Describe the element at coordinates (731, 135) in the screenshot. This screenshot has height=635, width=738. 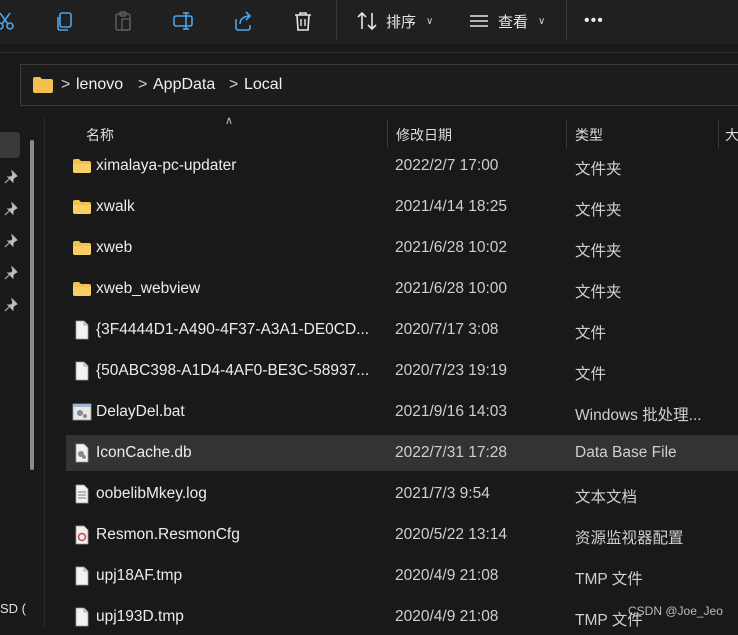
I see `column-header-size: 大` at that location.